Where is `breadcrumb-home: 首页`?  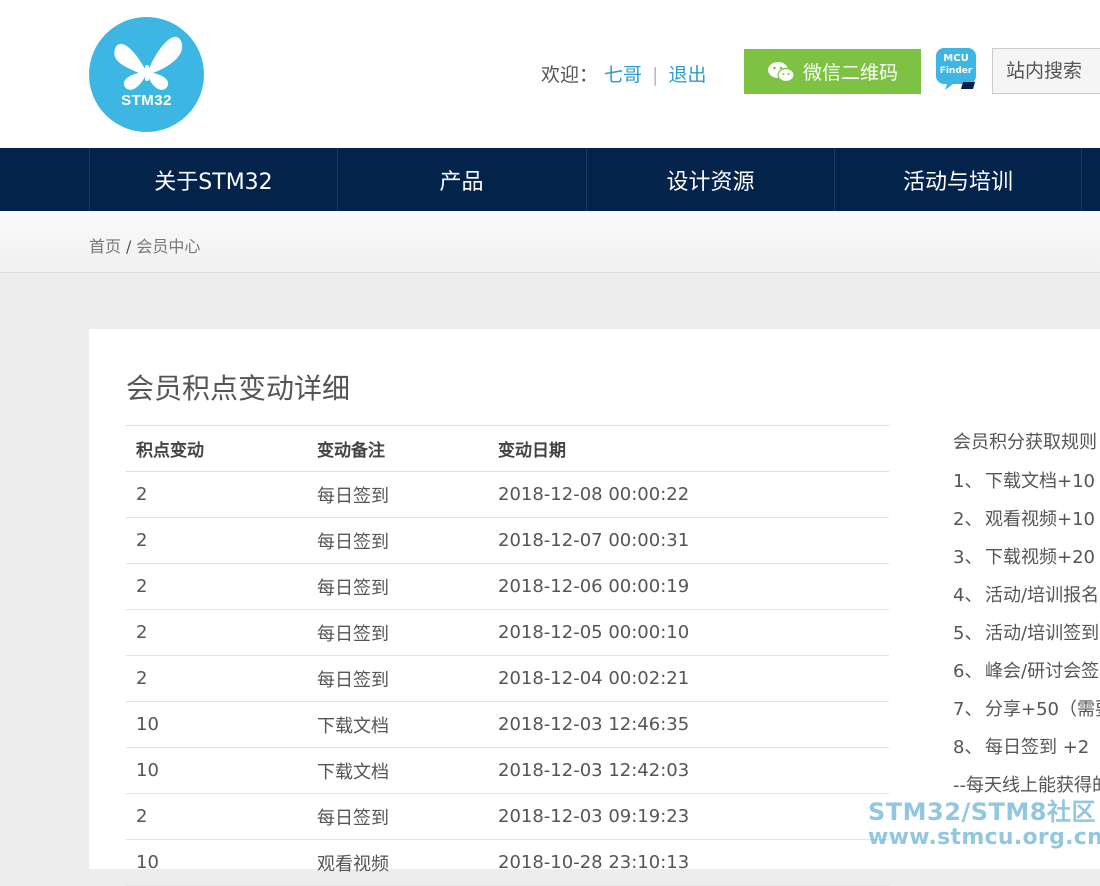
breadcrumb-home: 首页 is located at coordinates (105, 246).